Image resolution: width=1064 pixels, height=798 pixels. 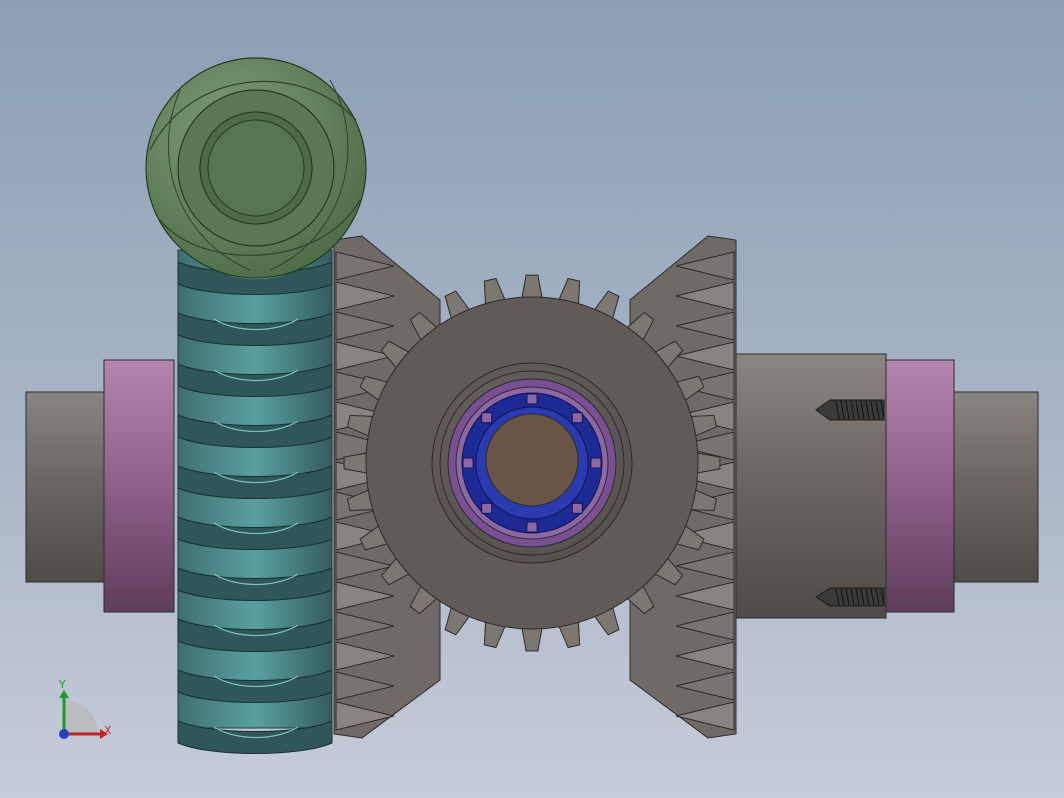 I want to click on bore, so click(x=532, y=460).